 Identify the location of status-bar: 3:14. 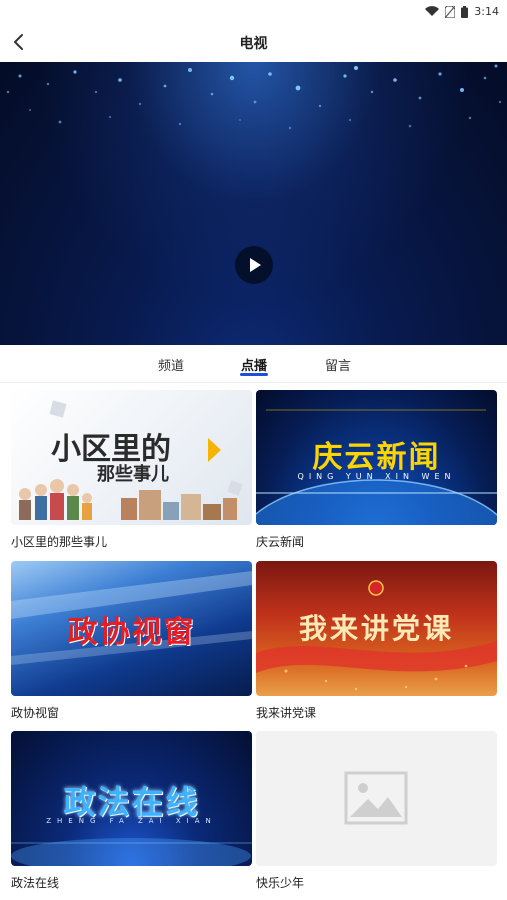
(253, 12).